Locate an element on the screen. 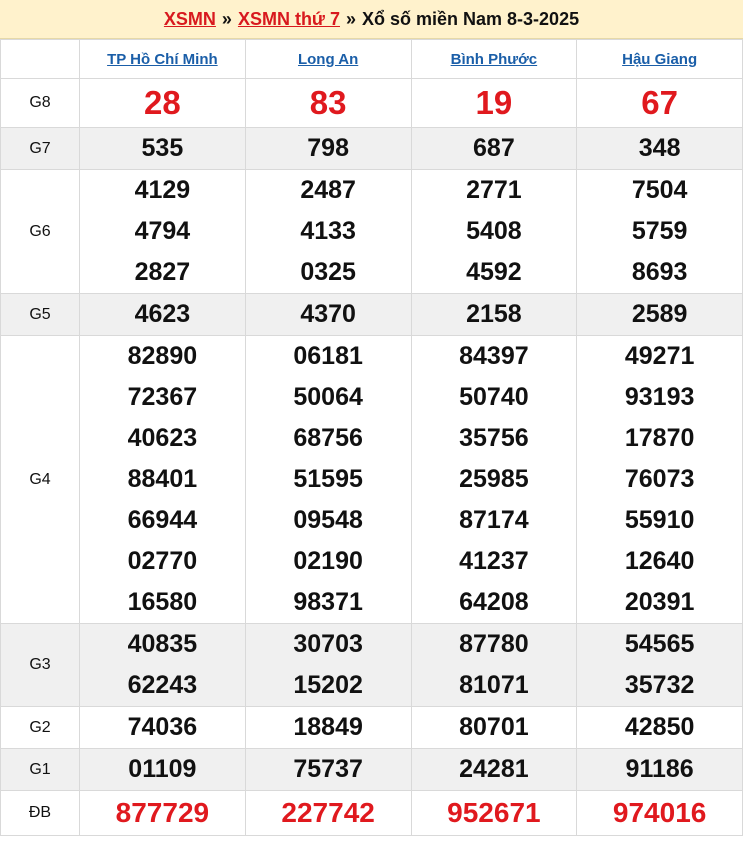 The width and height of the screenshot is (743, 846). province-header: Long An is located at coordinates (328, 59).